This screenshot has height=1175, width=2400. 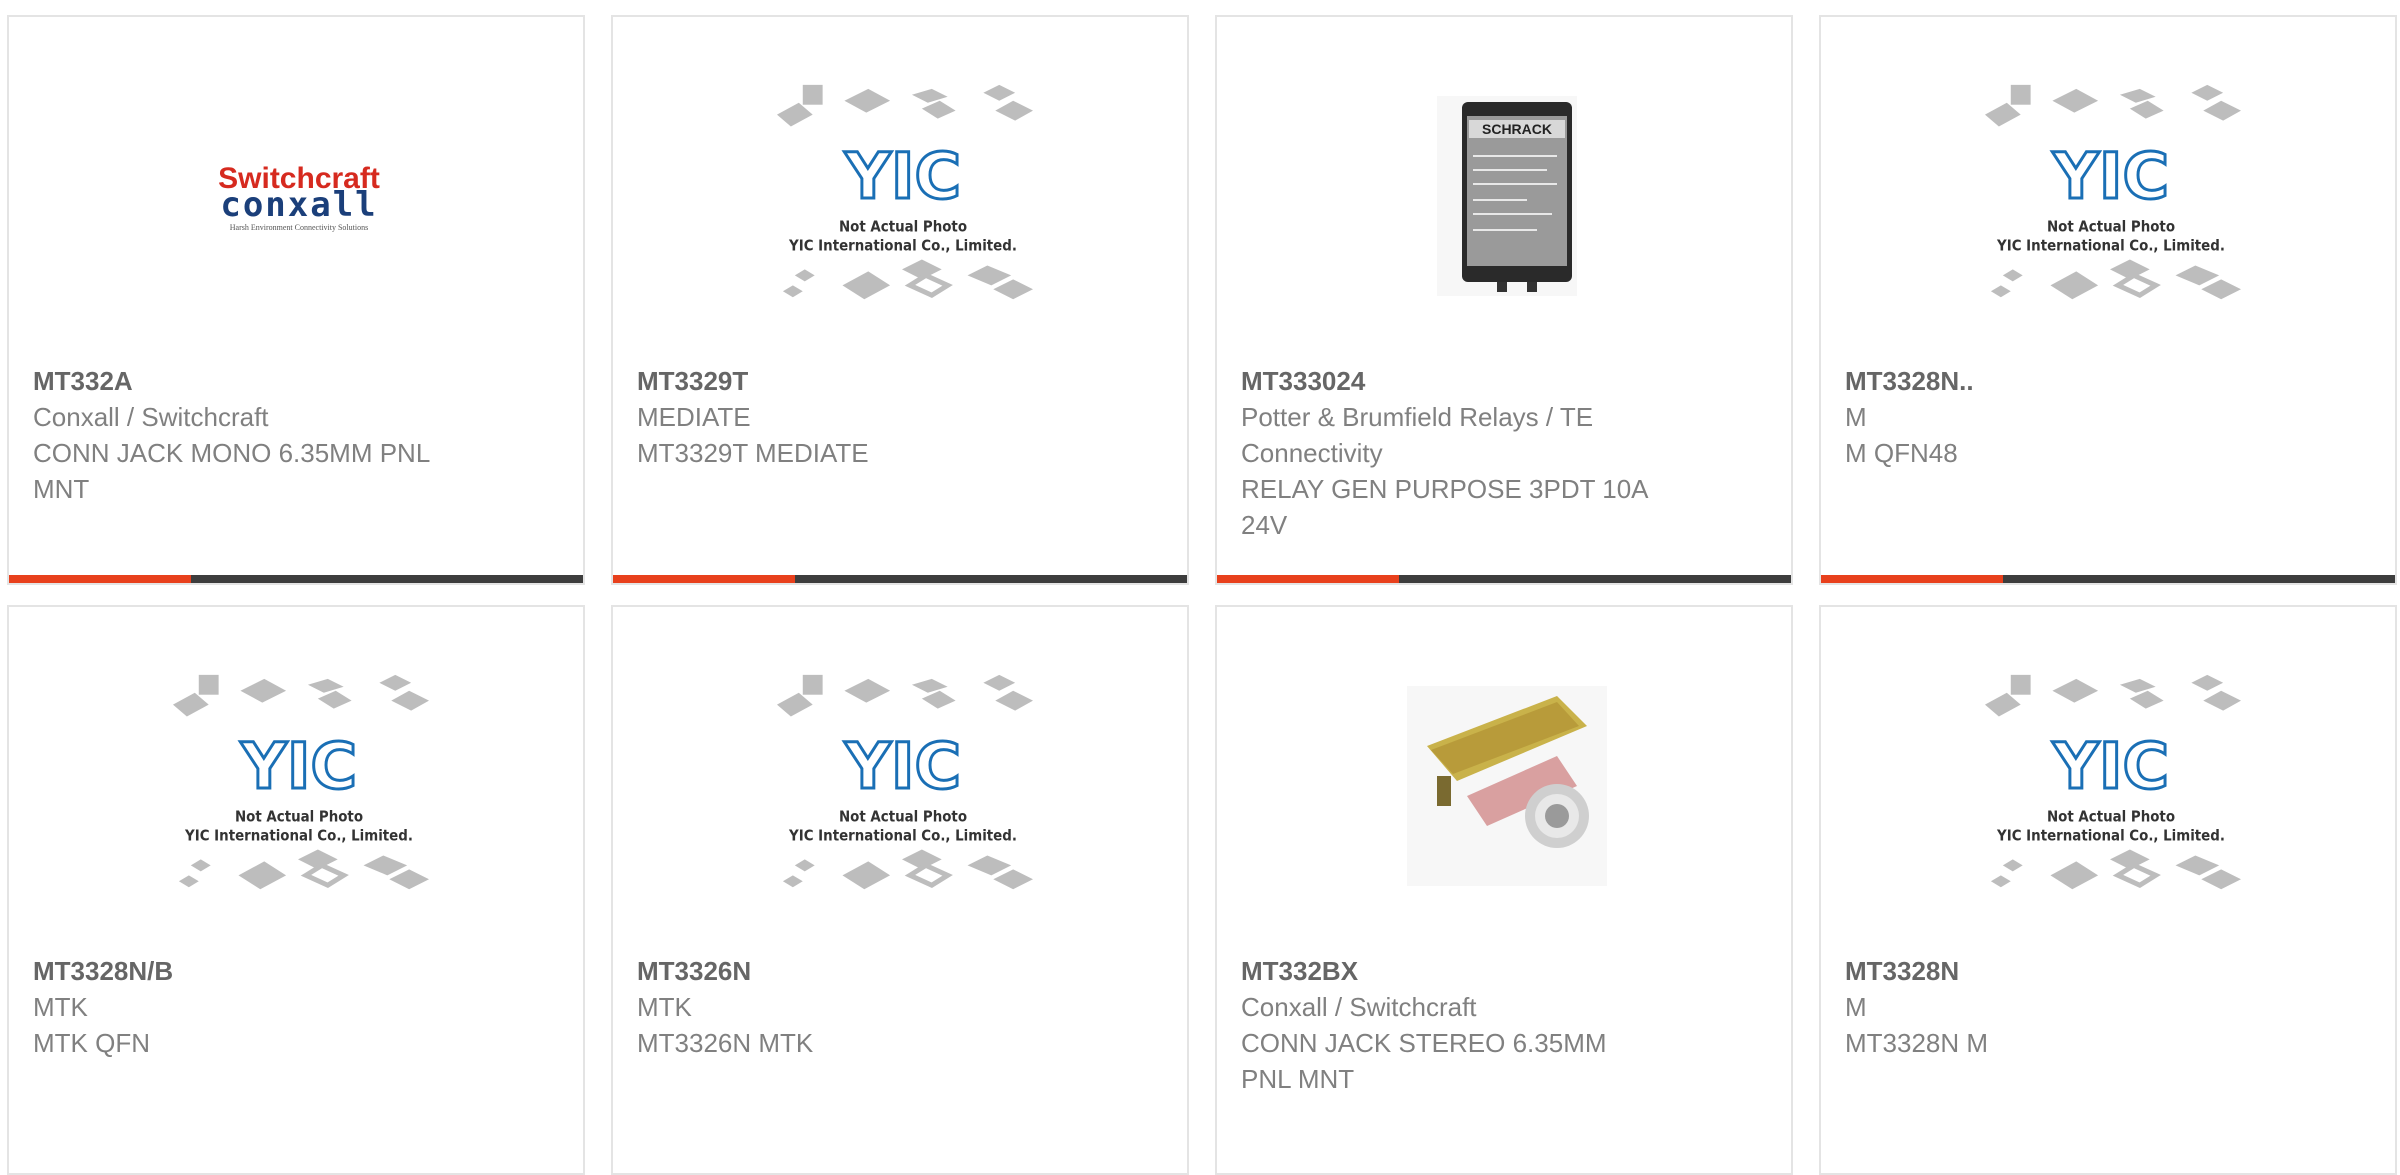 I want to click on product-image: SCHRACK, so click(x=1507, y=196).